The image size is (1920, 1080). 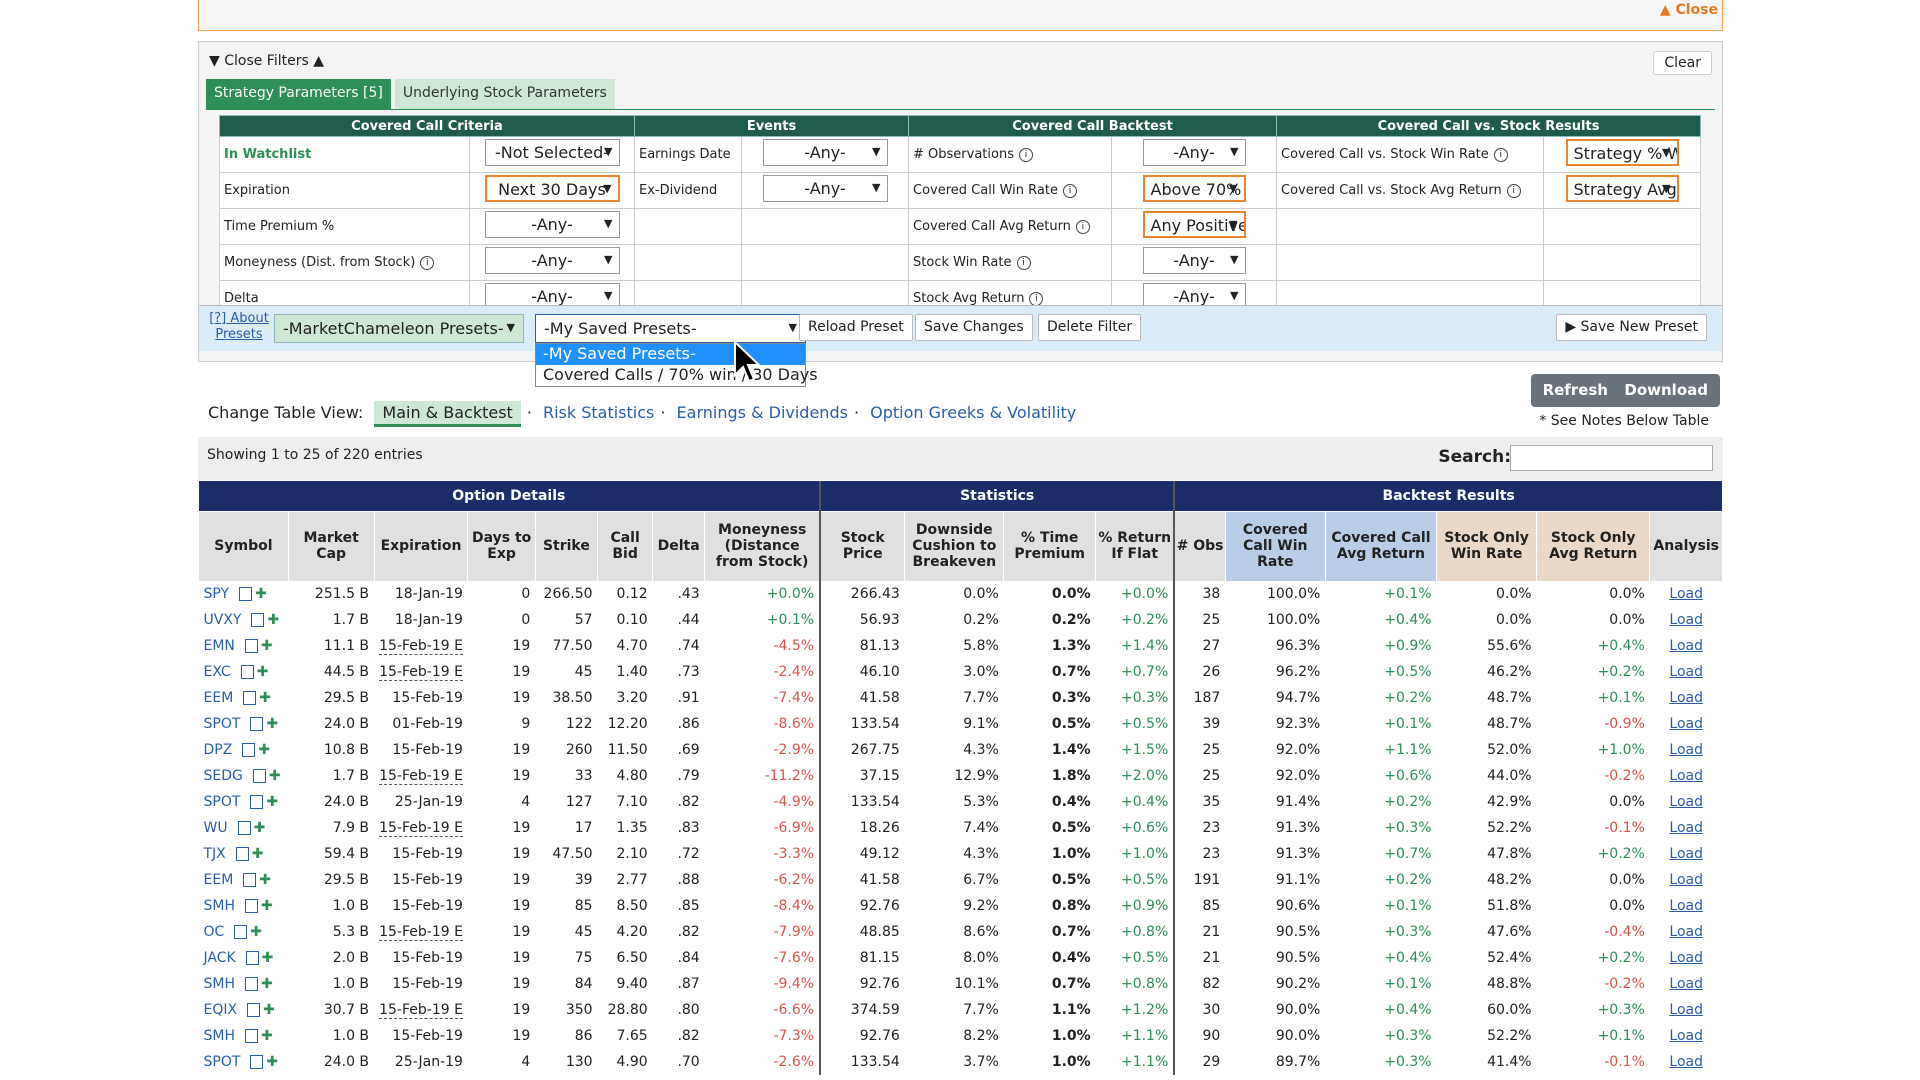 I want to click on table-cell: EMN ✚, so click(x=244, y=646).